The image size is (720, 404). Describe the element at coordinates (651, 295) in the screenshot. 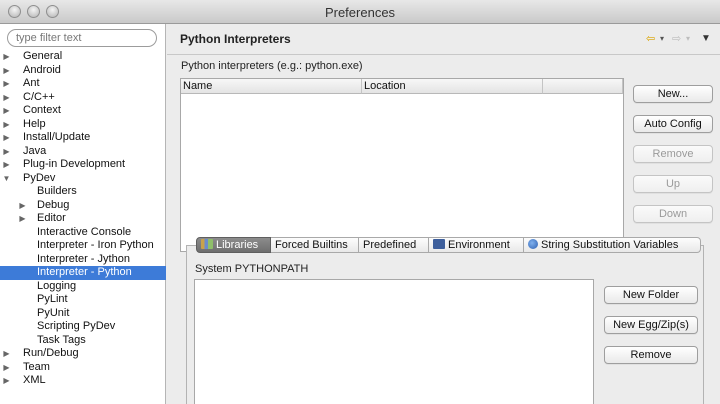

I see `new-folder-button: New Folder` at that location.